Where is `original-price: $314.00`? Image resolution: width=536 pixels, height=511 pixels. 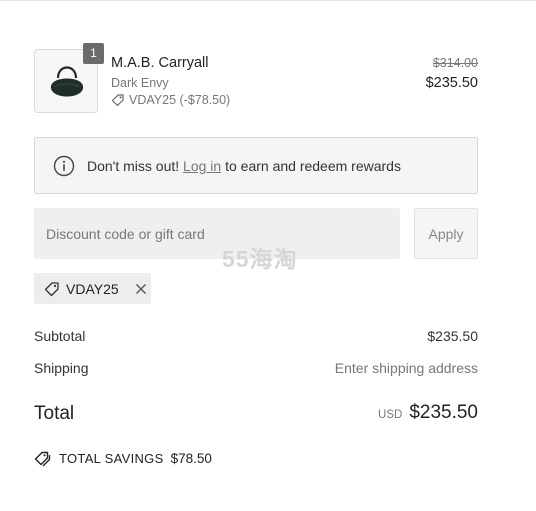 original-price: $314.00 is located at coordinates (455, 63).